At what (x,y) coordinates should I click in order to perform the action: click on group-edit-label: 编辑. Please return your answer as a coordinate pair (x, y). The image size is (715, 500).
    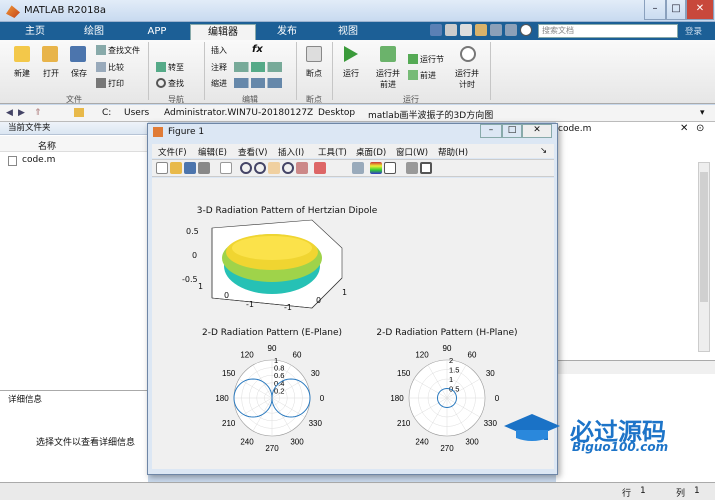
    Looking at the image, I should click on (250, 99).